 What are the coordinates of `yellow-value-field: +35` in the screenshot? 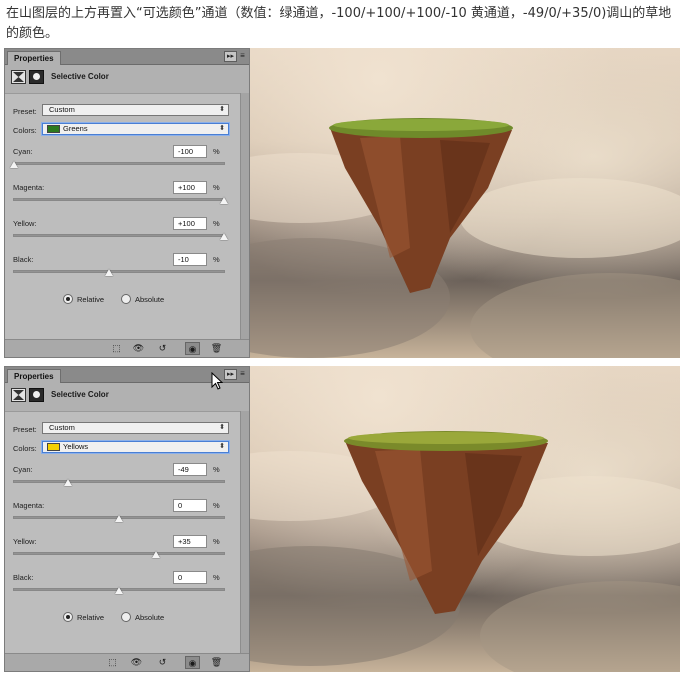 It's located at (190, 541).